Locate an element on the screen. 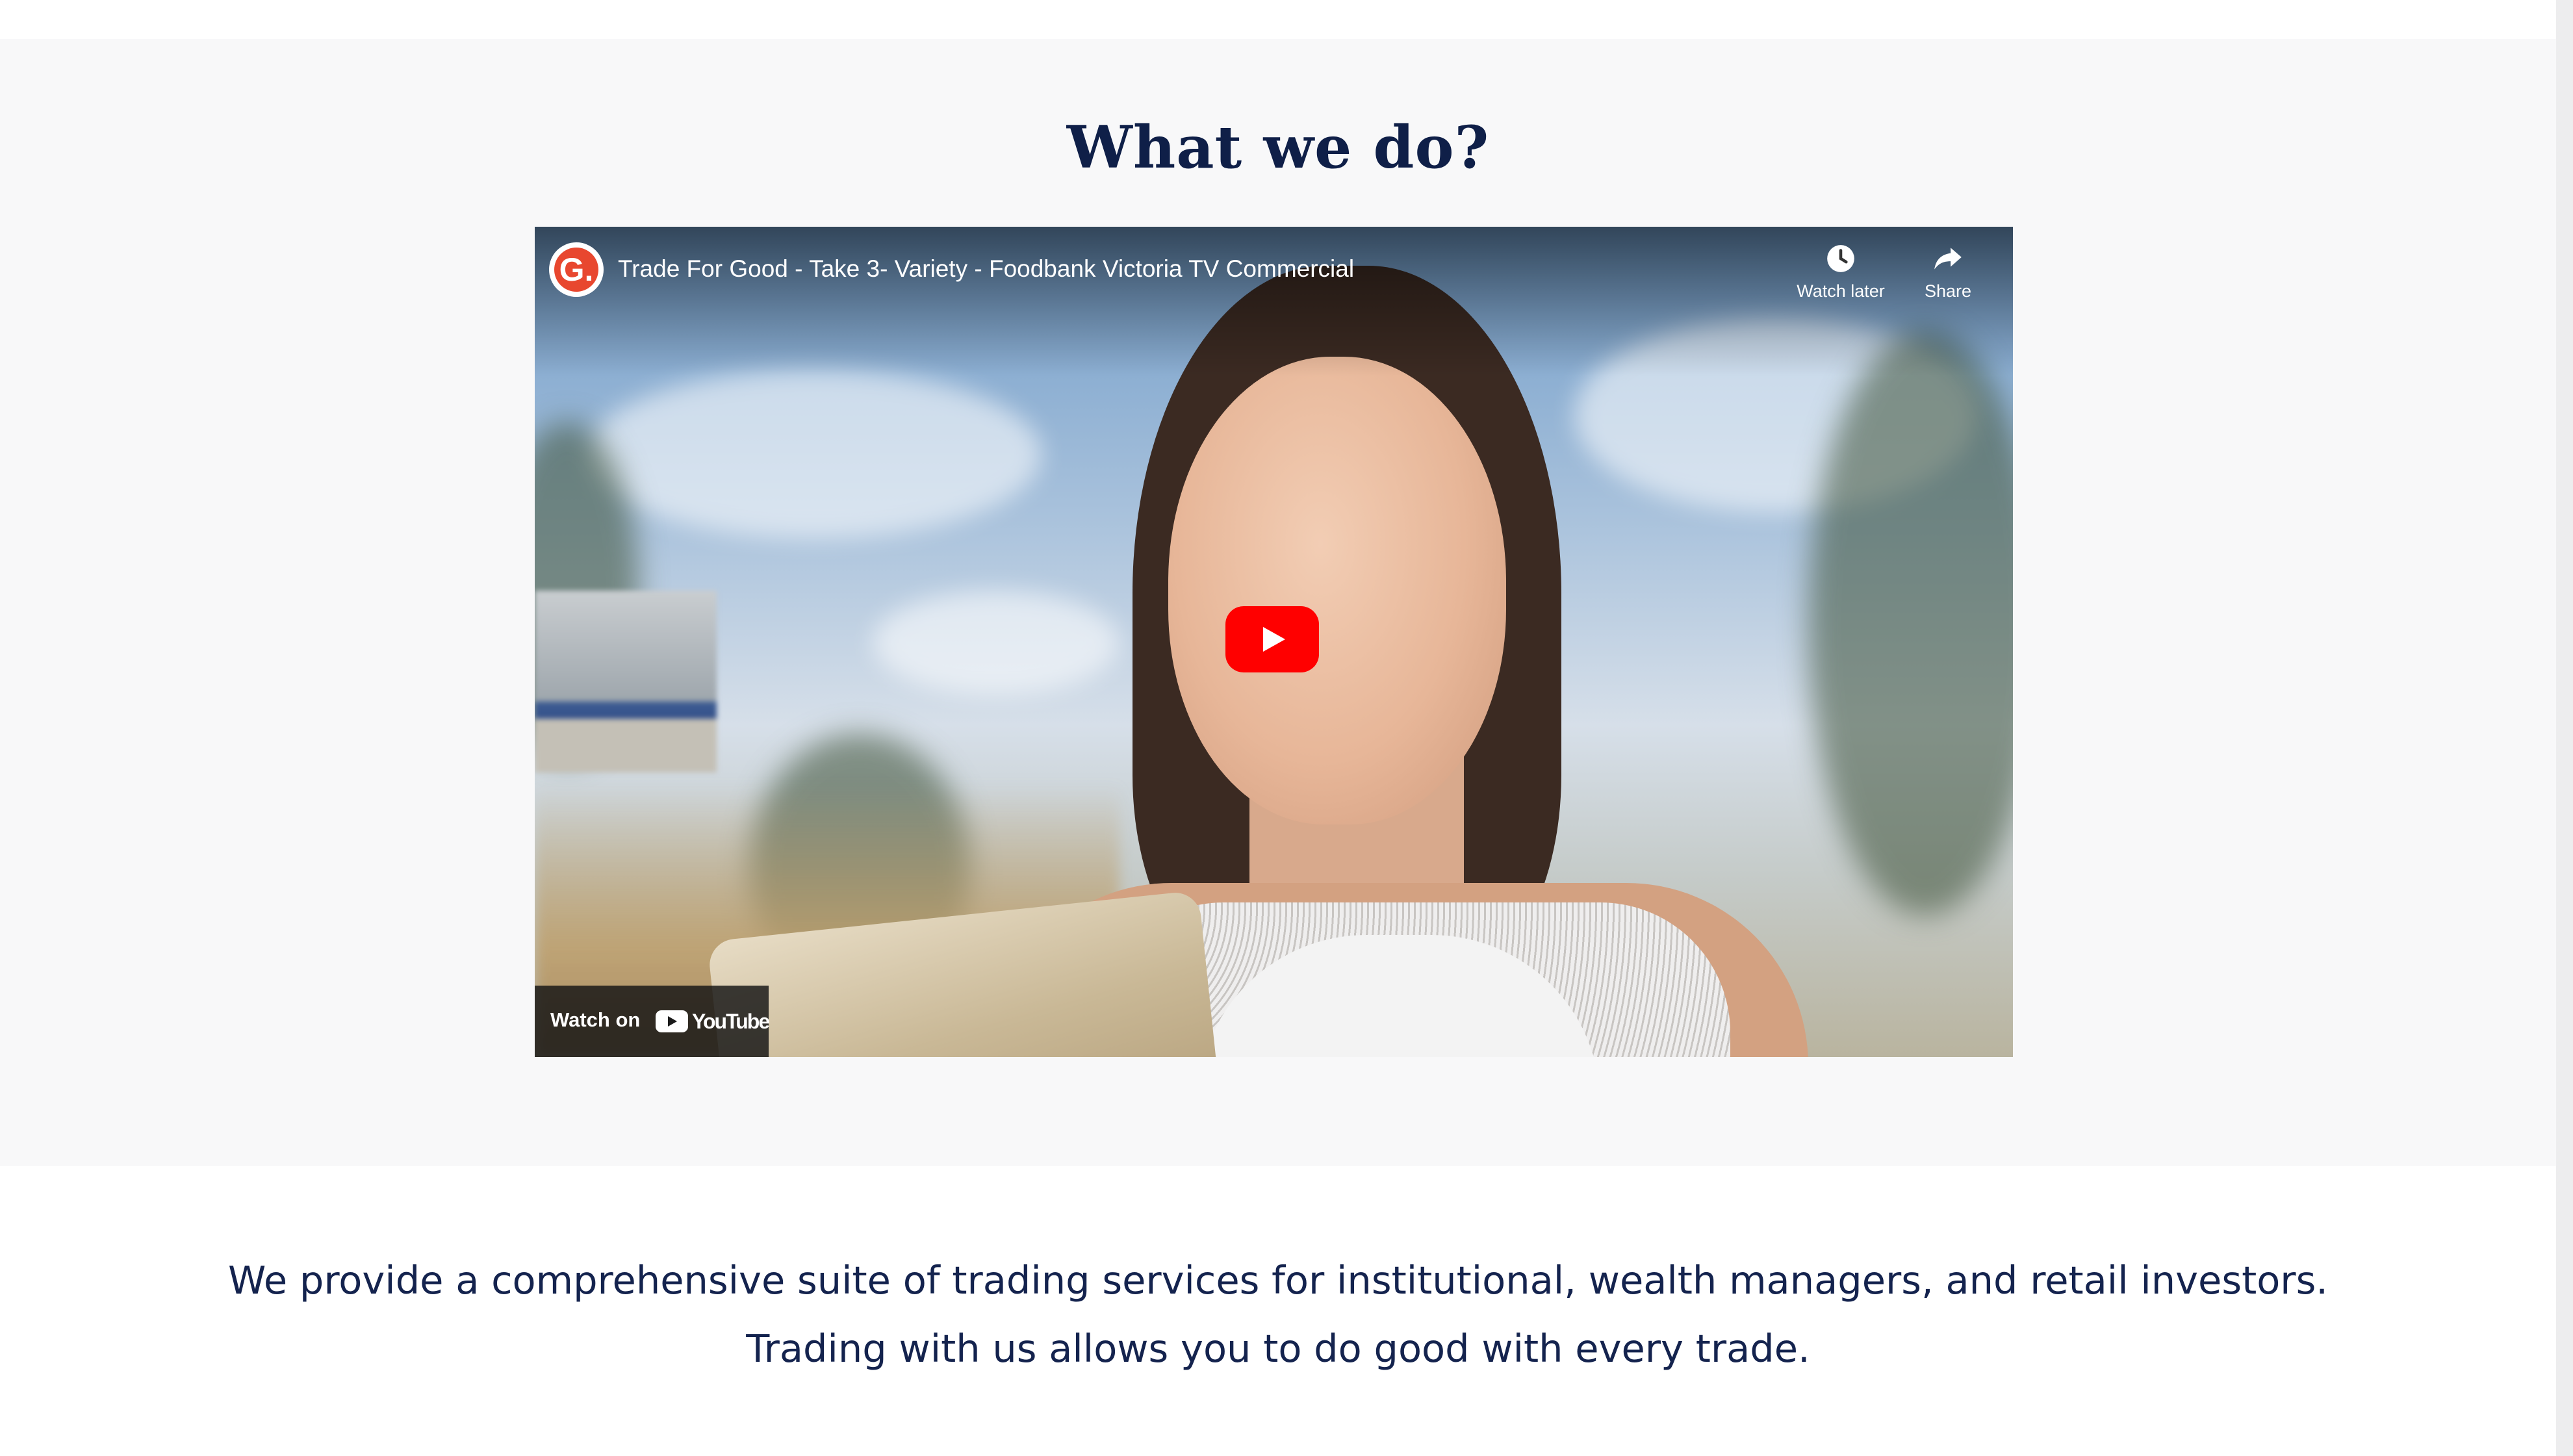 The height and width of the screenshot is (1456, 2573). watch-later-label: Watch later is located at coordinates (1841, 291).